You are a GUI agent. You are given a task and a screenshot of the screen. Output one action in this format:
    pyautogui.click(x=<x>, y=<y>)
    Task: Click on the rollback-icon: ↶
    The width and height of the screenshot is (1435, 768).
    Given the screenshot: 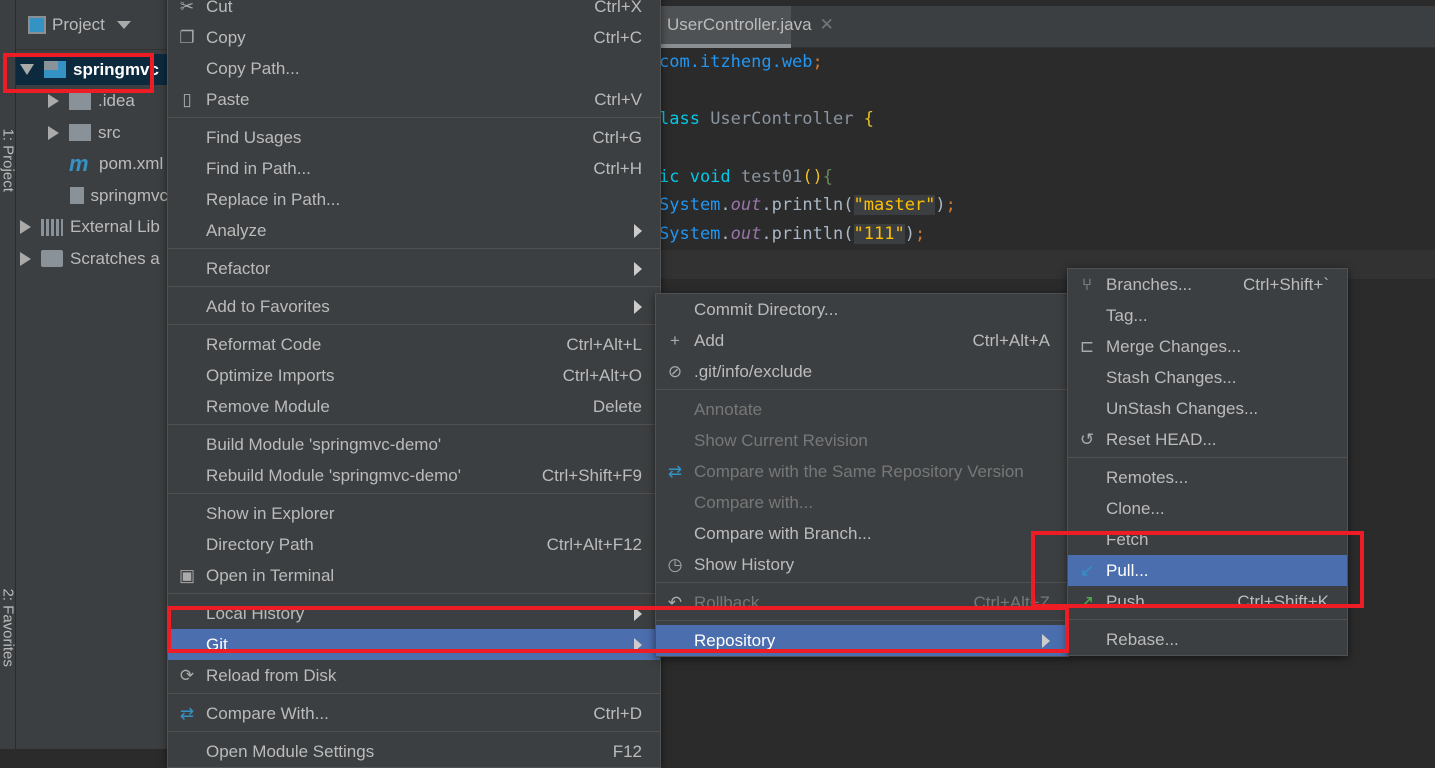 What is the action you would take?
    pyautogui.click(x=675, y=602)
    